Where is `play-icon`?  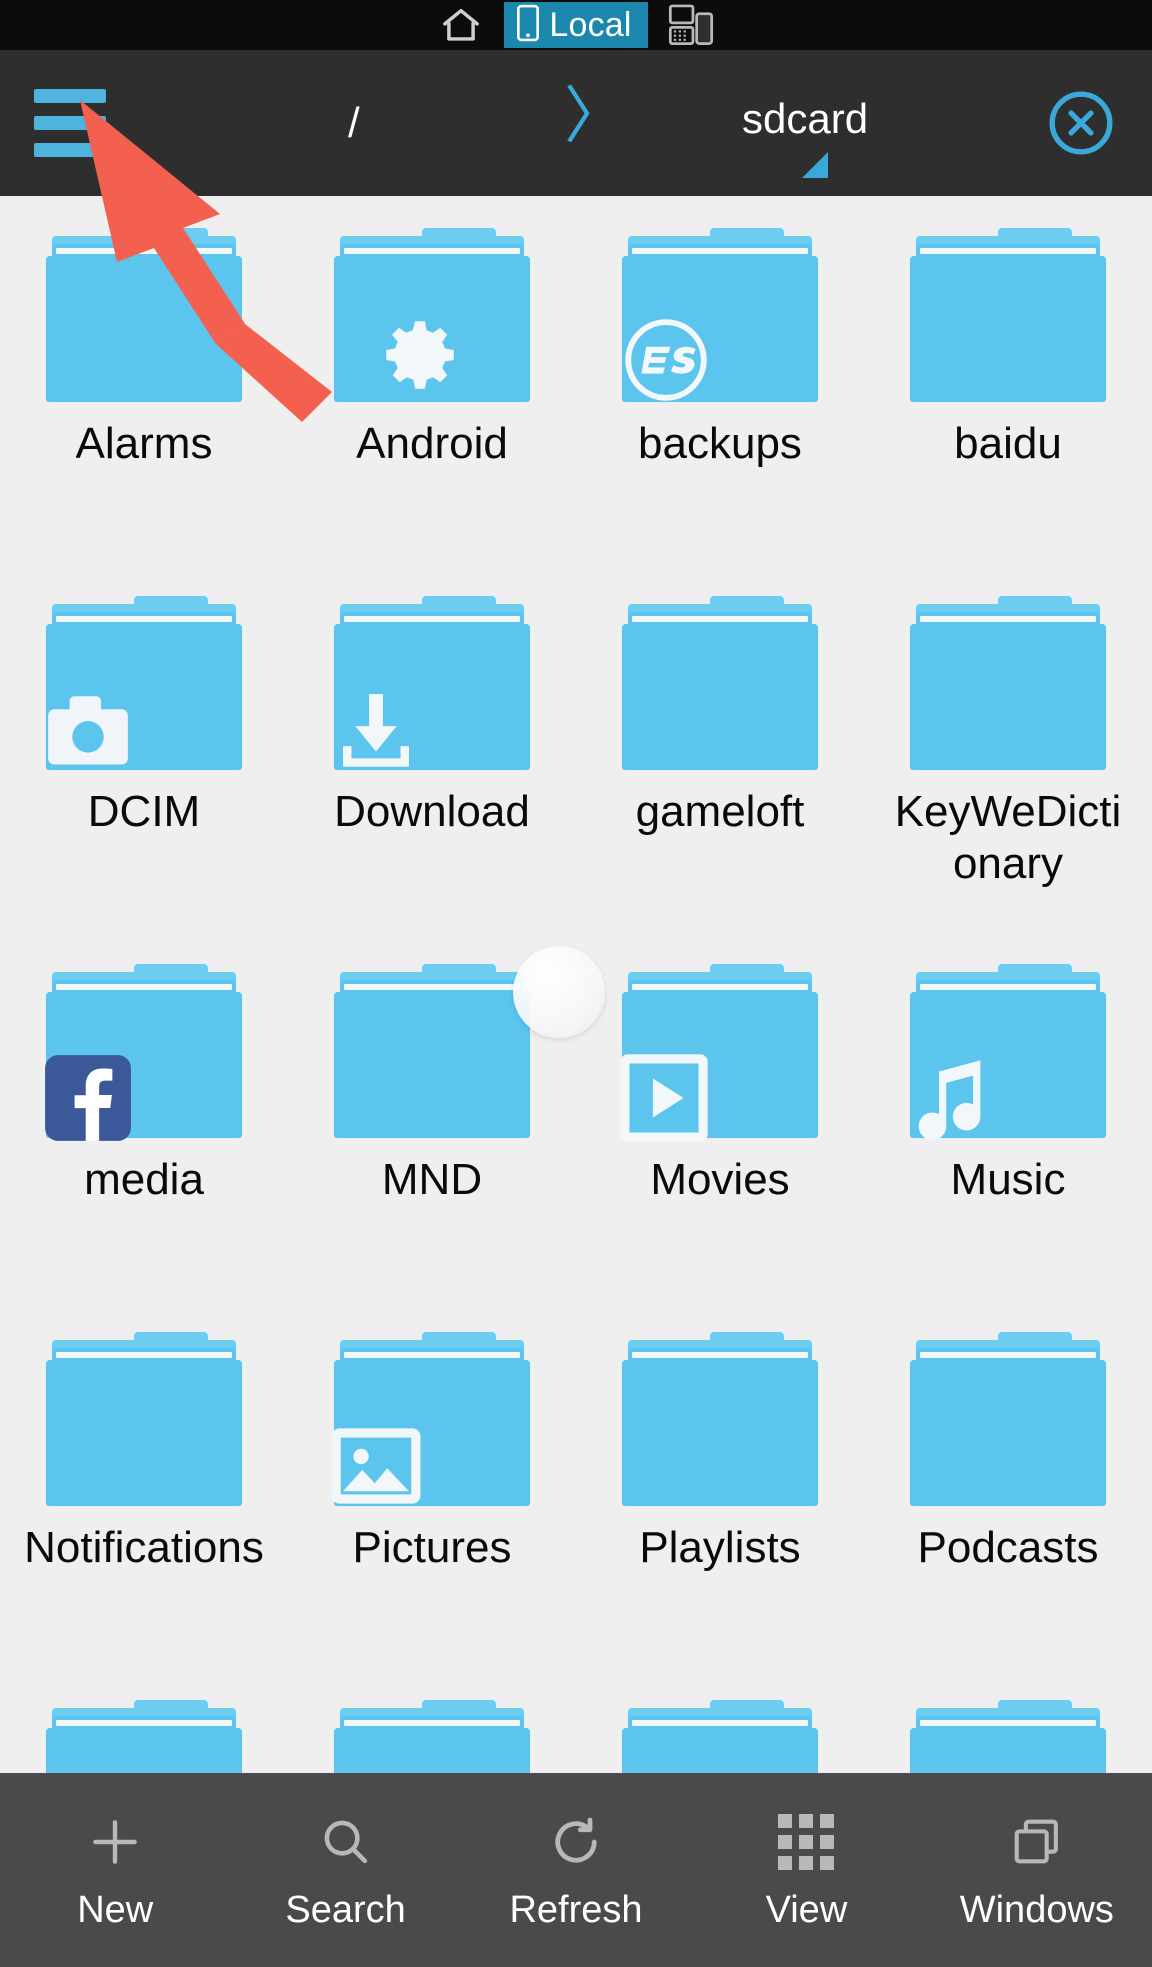
play-icon is located at coordinates (664, 1098).